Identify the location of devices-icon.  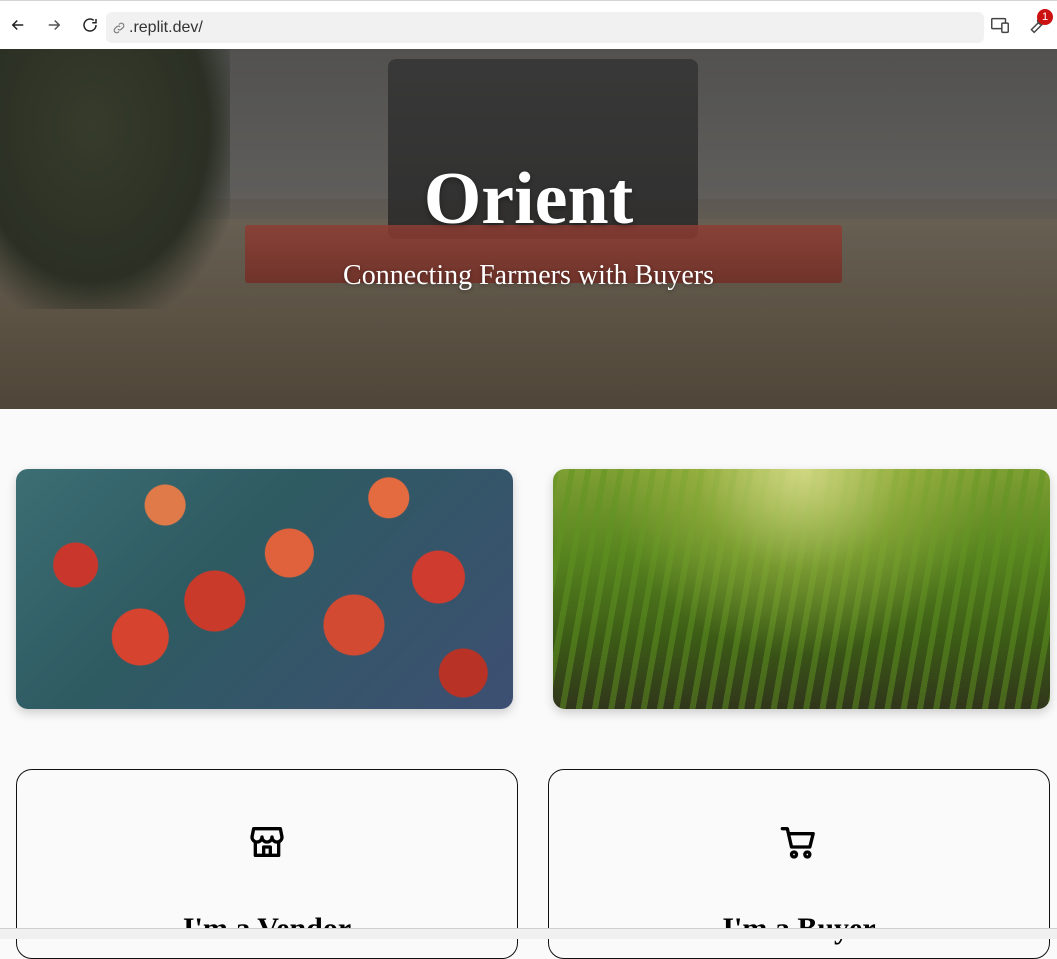
(1000, 25).